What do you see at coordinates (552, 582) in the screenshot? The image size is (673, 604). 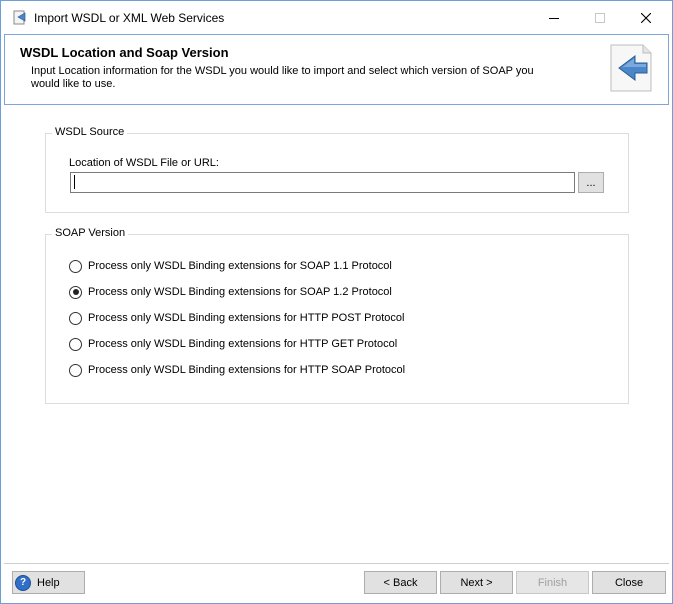 I see `finish-button: Finish` at bounding box center [552, 582].